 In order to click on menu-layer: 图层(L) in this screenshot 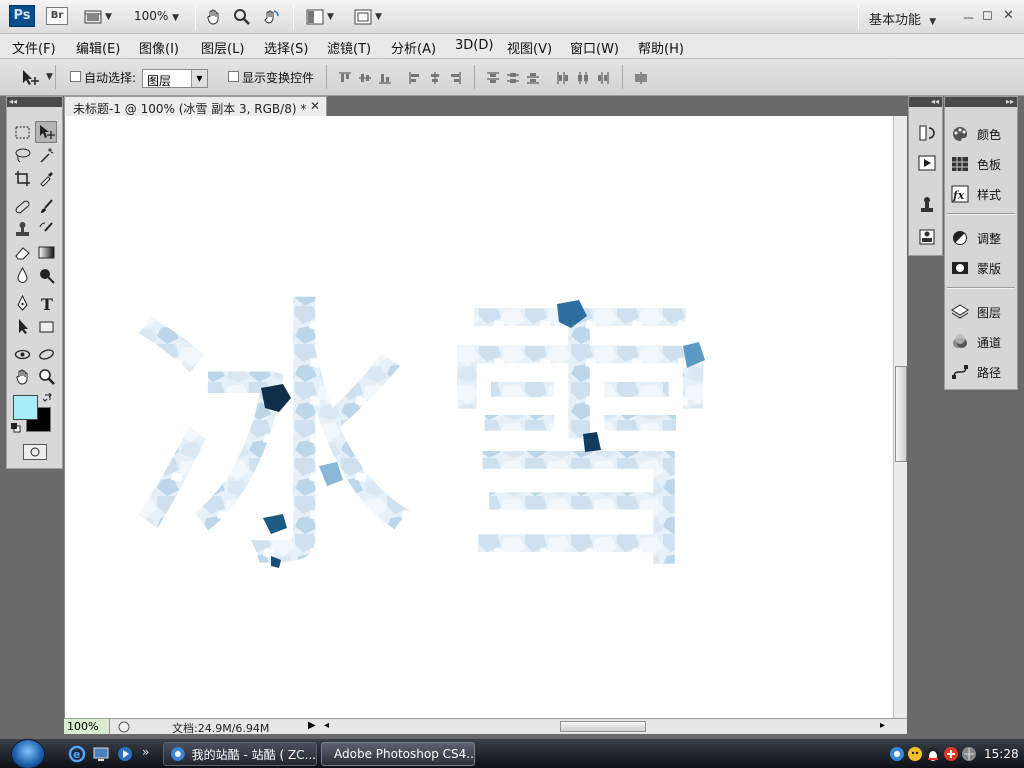, I will do `click(222, 47)`.